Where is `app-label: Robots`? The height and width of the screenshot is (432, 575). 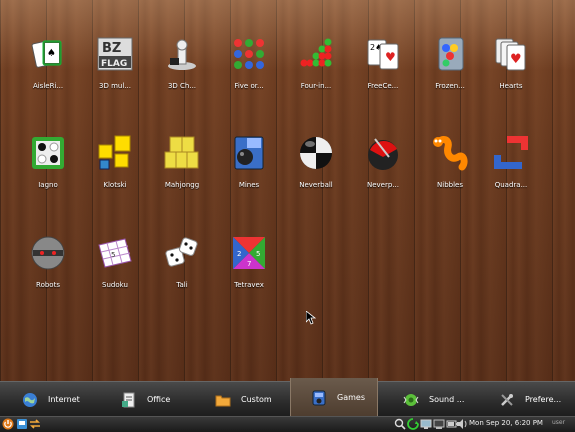 app-label: Robots is located at coordinates (48, 285).